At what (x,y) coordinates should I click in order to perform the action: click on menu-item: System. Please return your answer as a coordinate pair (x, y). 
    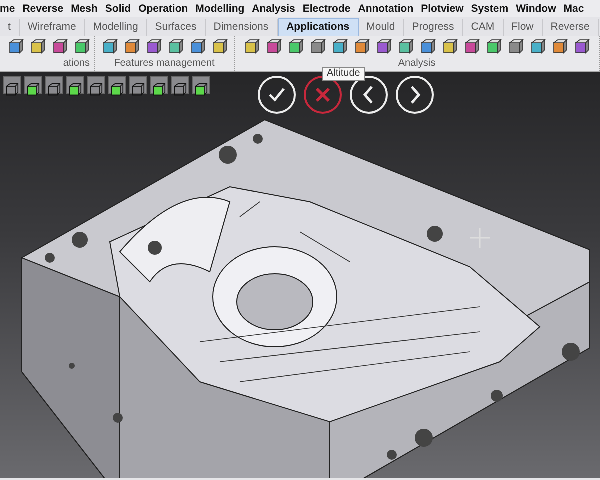
    Looking at the image, I should click on (490, 9).